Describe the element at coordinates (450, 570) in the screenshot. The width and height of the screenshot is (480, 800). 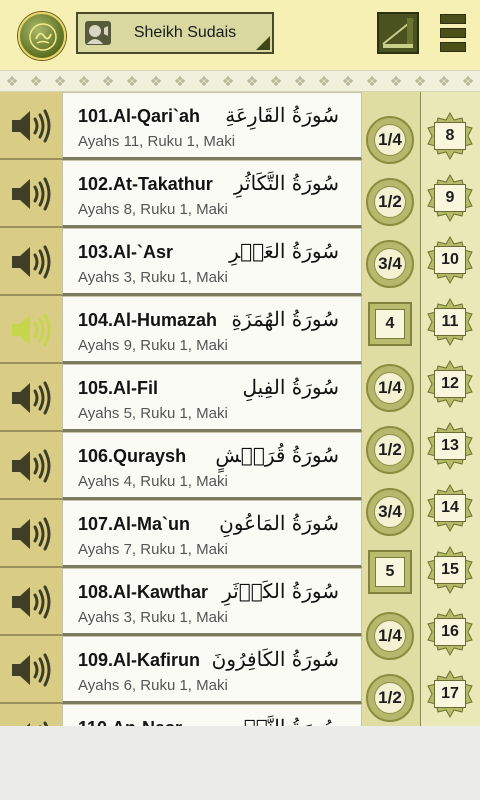
I see `juz-marker: 15` at that location.